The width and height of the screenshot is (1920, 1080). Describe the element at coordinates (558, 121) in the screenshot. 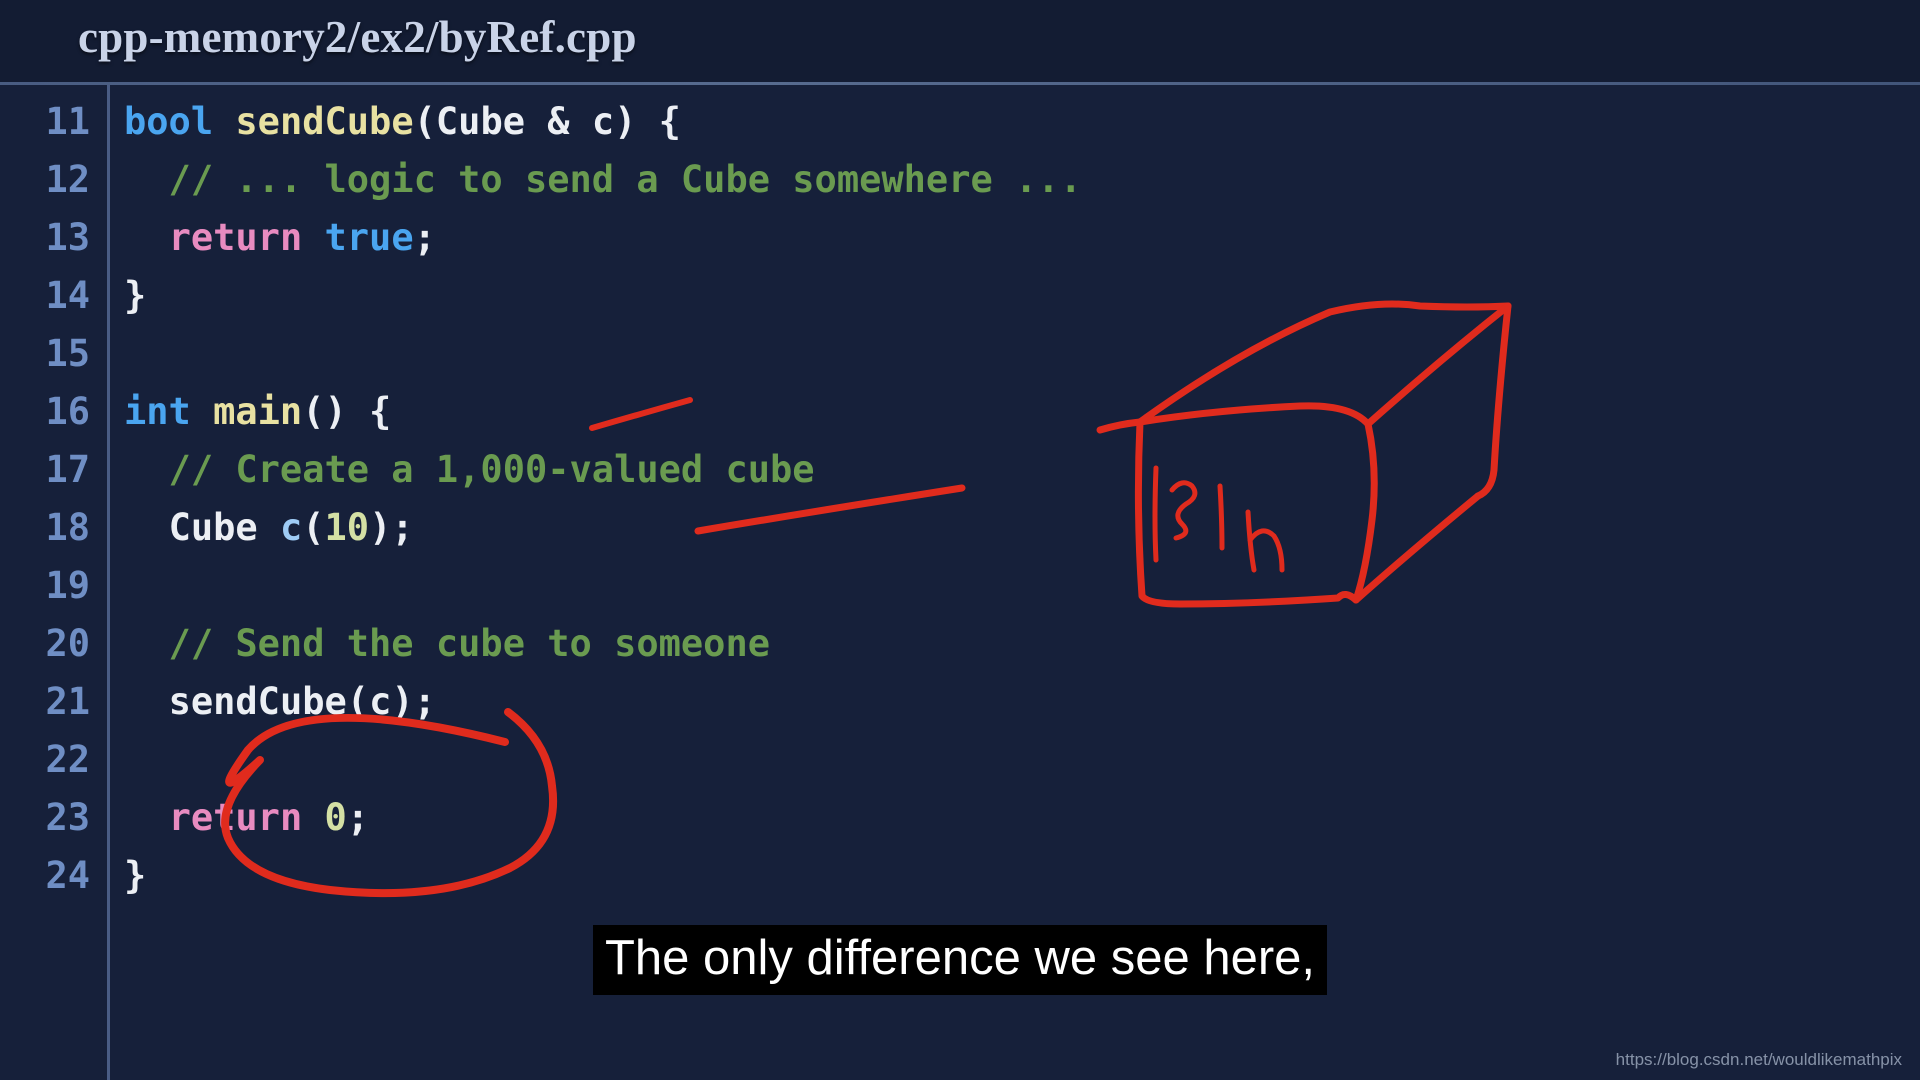

I see `code-token: &` at that location.